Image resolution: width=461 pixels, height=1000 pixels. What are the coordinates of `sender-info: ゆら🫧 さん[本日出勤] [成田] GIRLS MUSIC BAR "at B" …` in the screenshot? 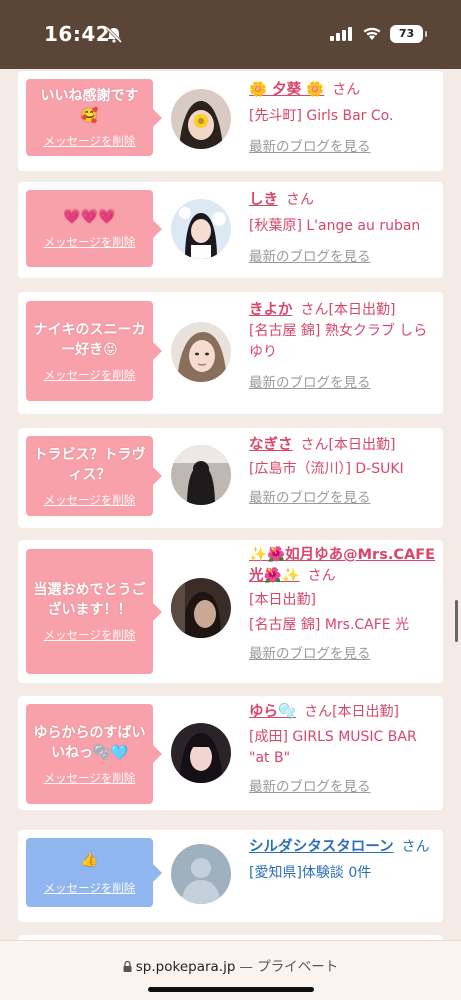 It's located at (343, 750).